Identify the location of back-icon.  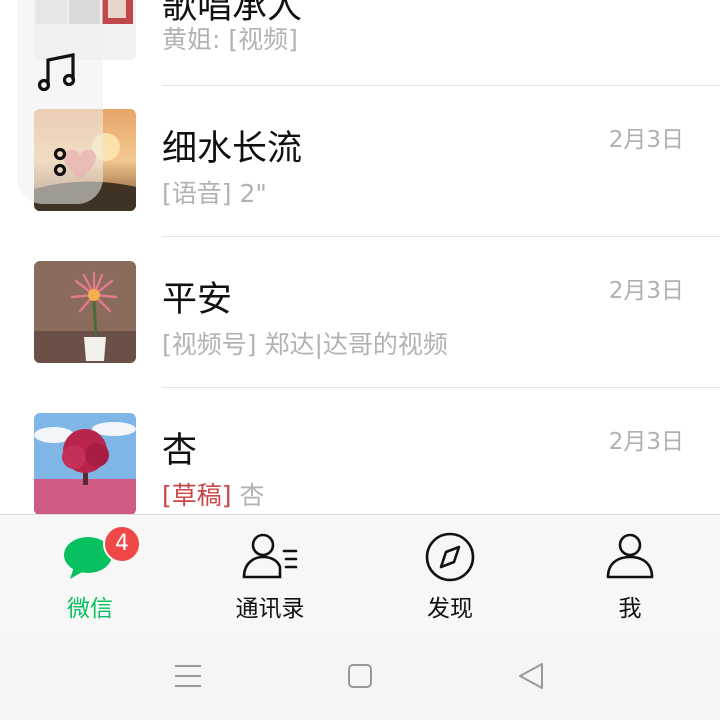
(532, 676).